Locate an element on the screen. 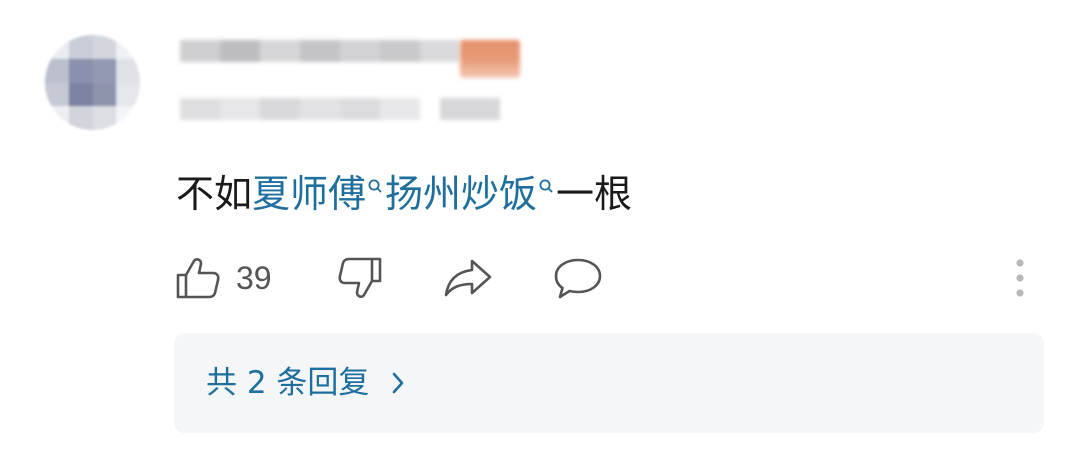  comment-meta is located at coordinates (340, 109).